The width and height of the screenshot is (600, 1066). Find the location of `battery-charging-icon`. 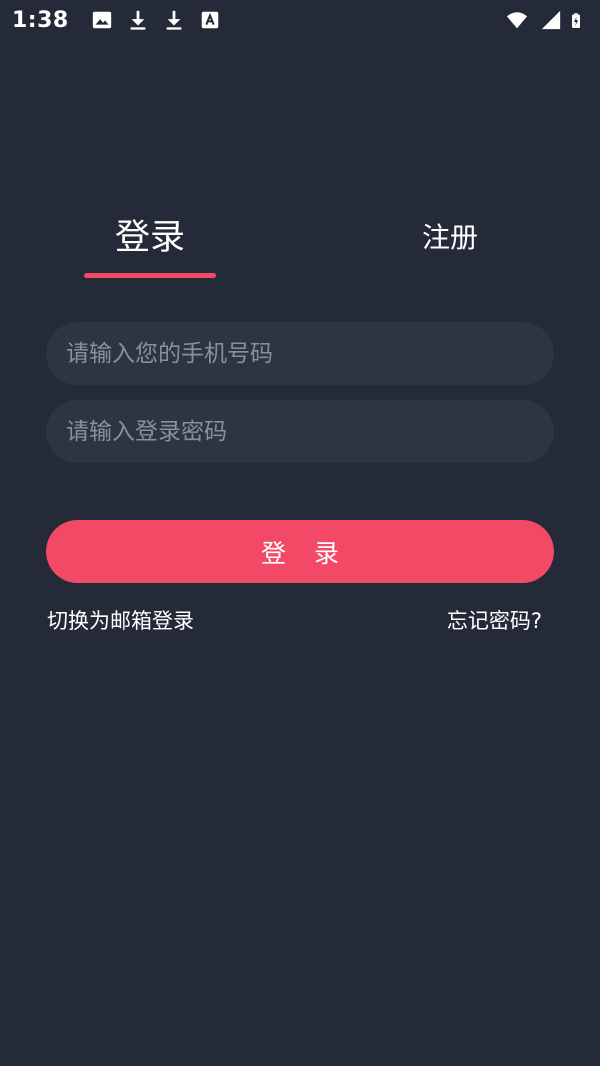

battery-charging-icon is located at coordinates (576, 20).